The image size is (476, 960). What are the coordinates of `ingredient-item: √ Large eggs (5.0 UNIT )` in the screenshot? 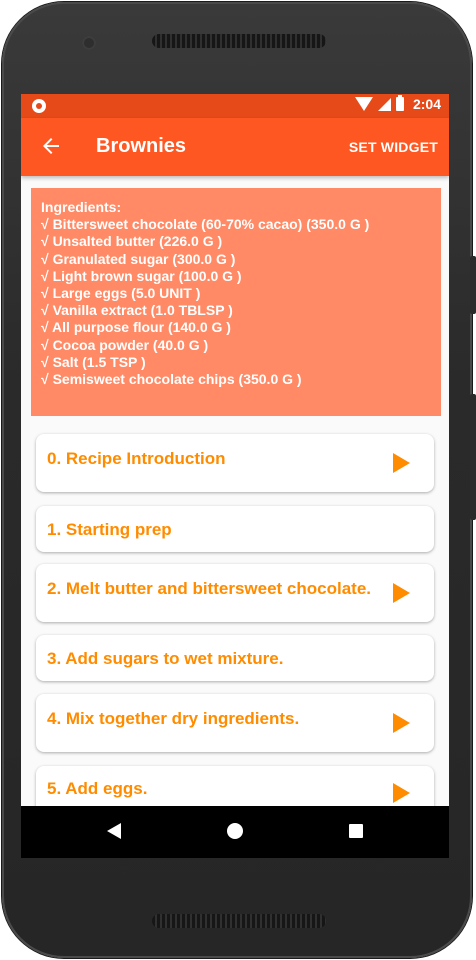 It's located at (121, 293).